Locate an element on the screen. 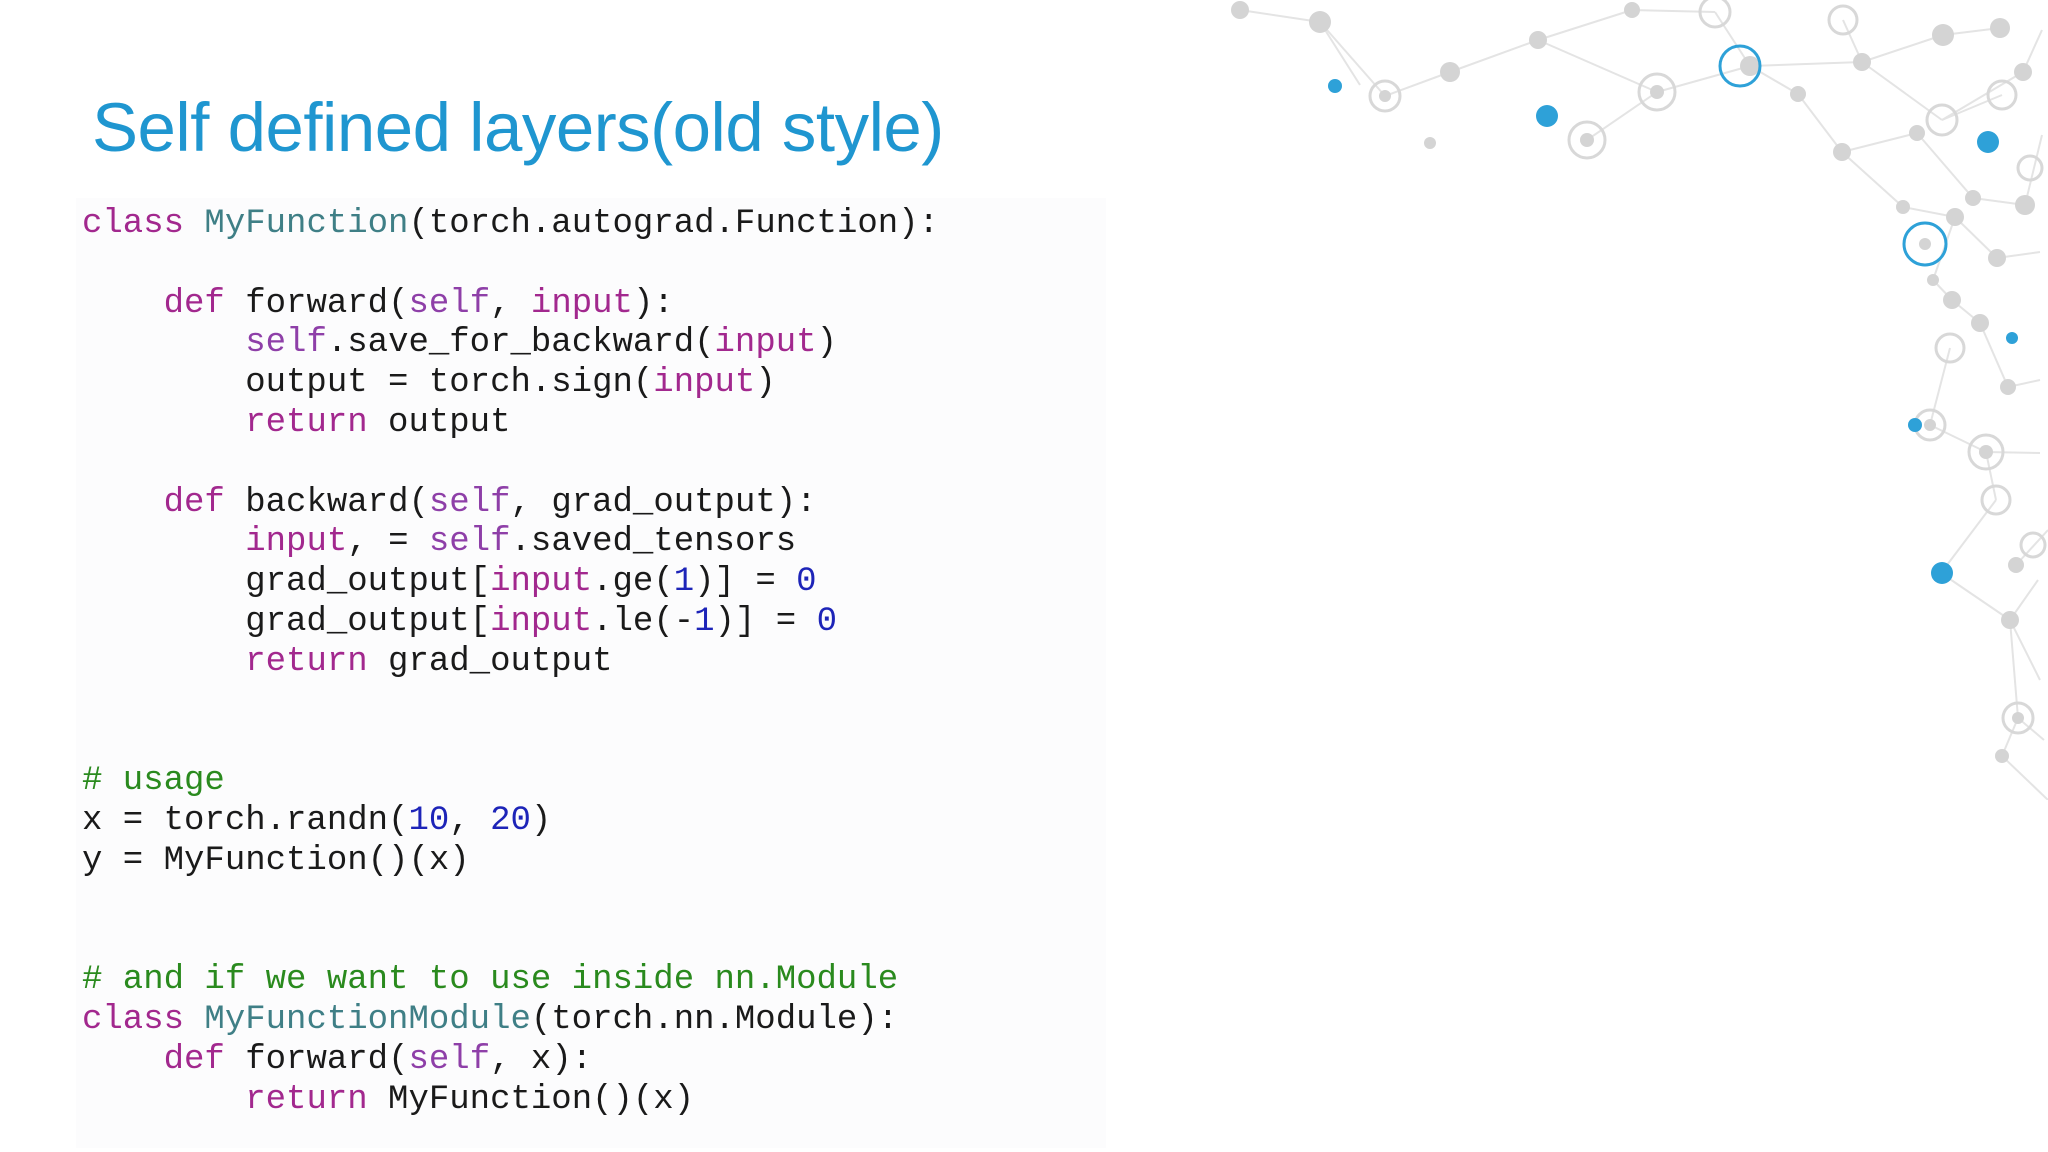 The image size is (2048, 1152). code-line: x = torch.randn(10, 20) is located at coordinates (316, 821).